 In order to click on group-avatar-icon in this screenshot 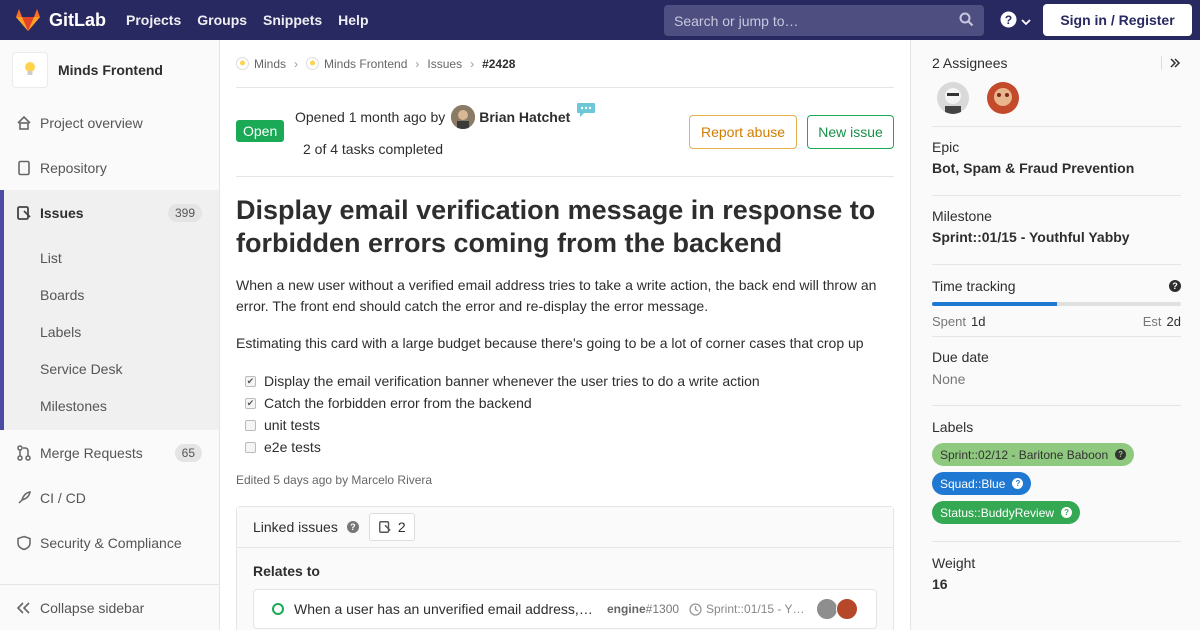, I will do `click(242, 63)`.